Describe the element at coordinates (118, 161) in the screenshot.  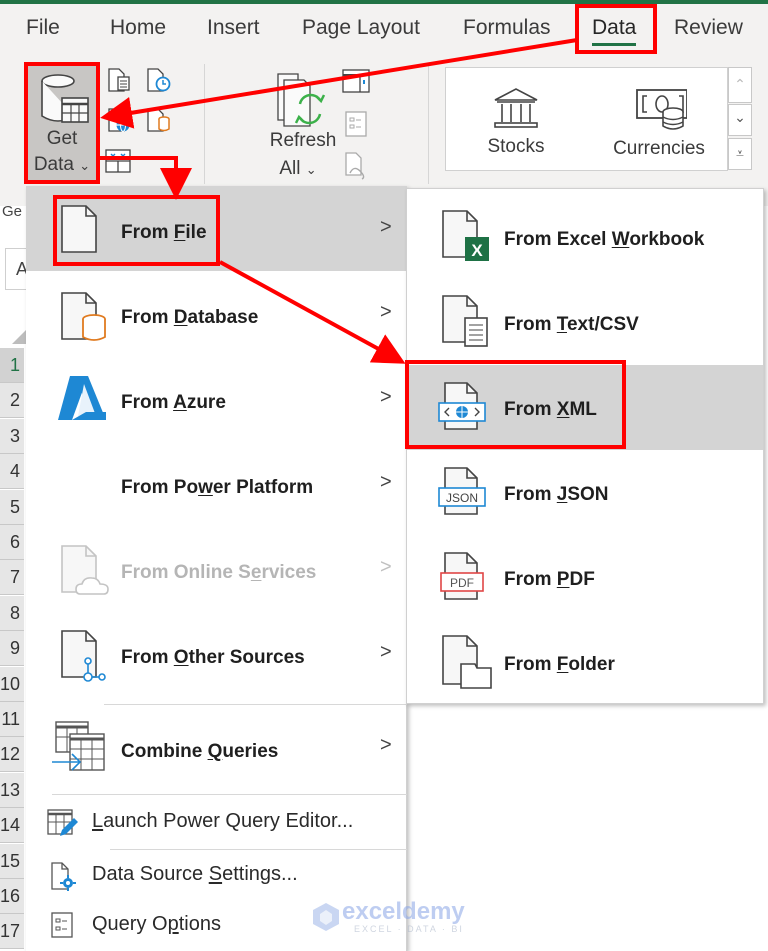
I see `from-table-range-icon` at that location.